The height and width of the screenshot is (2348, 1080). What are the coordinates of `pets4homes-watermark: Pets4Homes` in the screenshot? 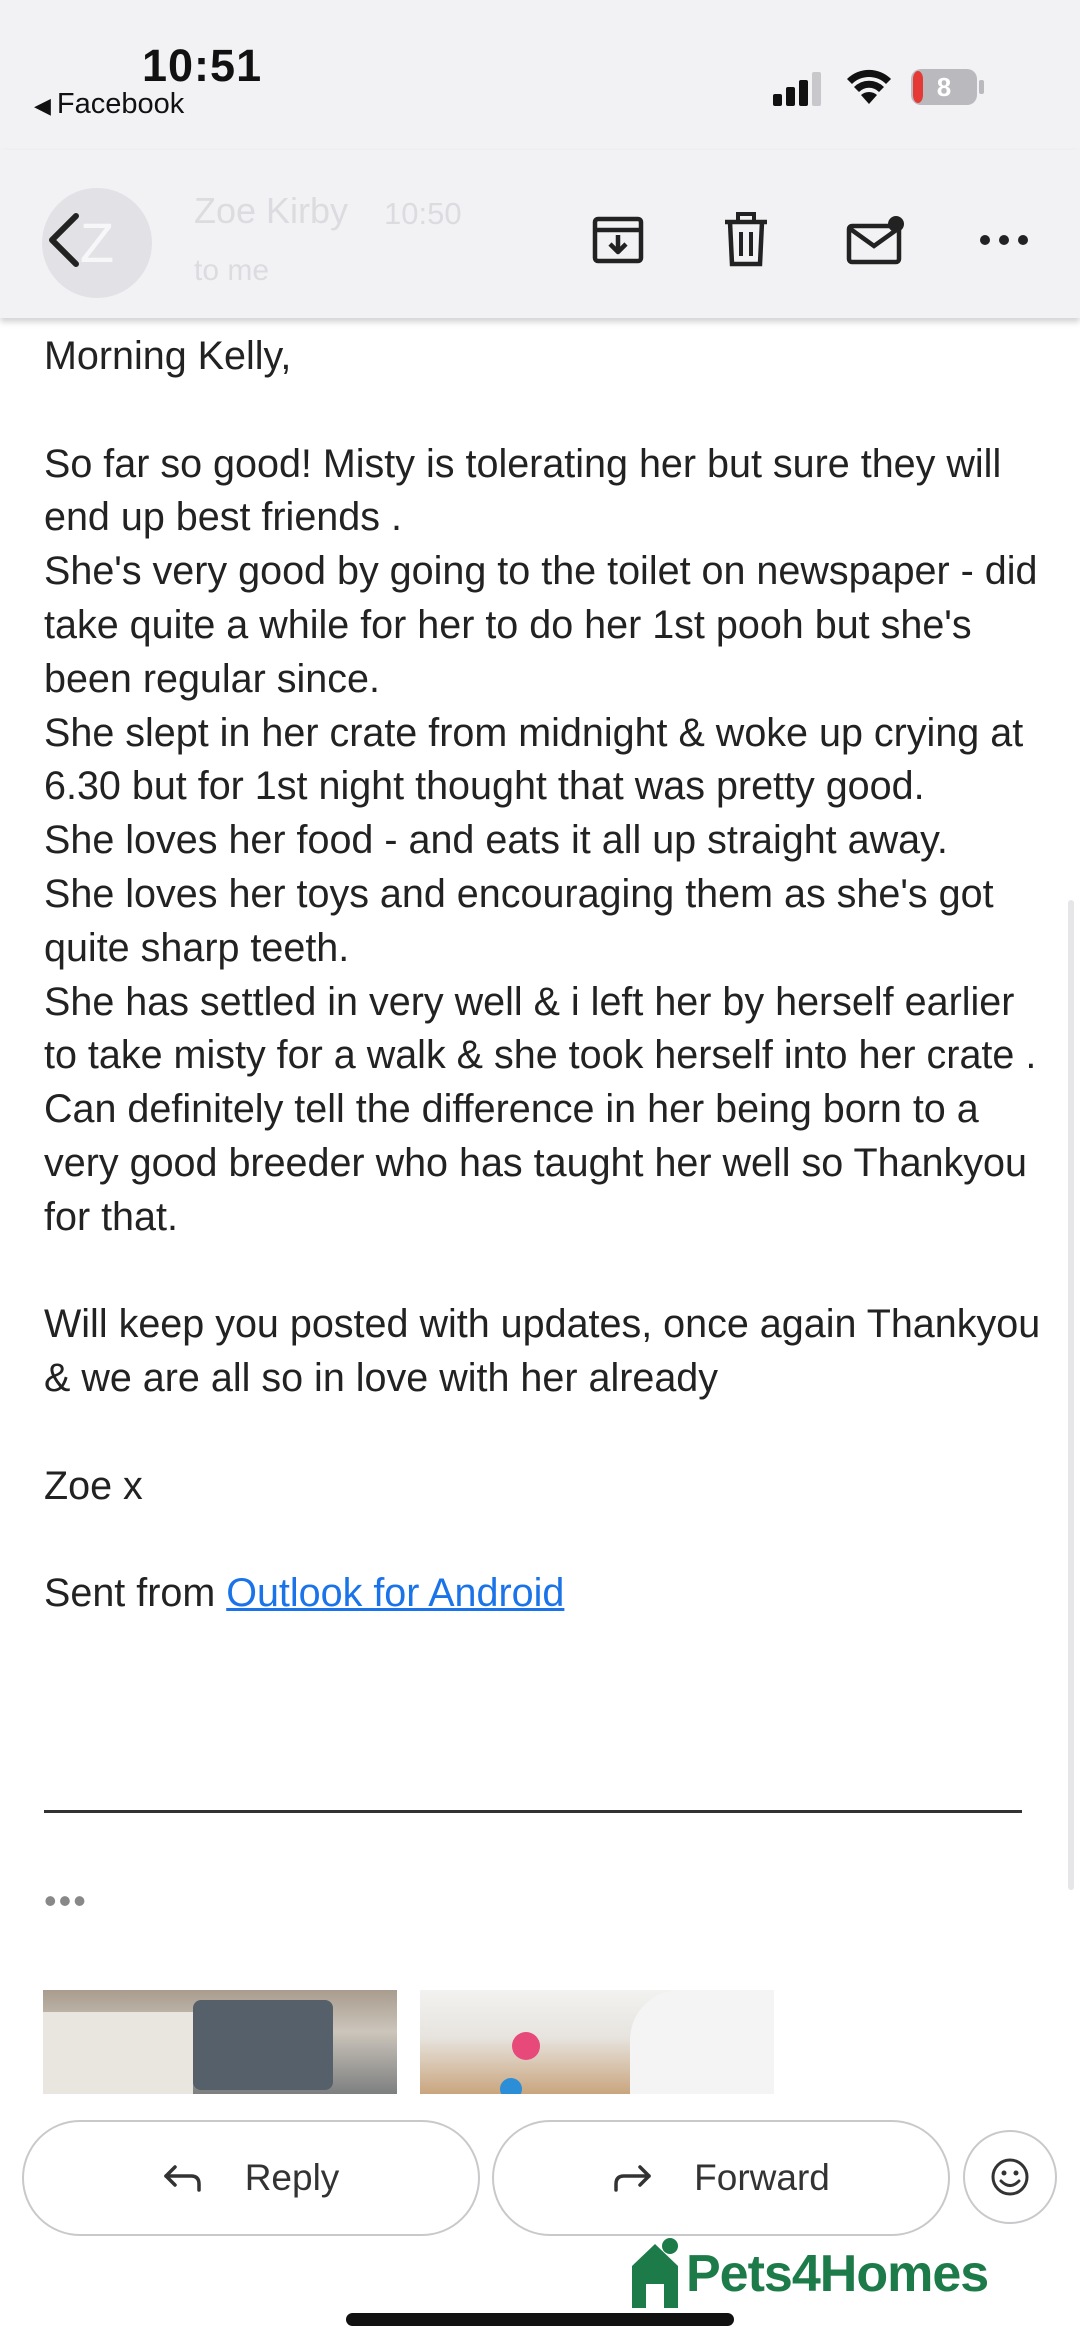 It's located at (826, 2276).